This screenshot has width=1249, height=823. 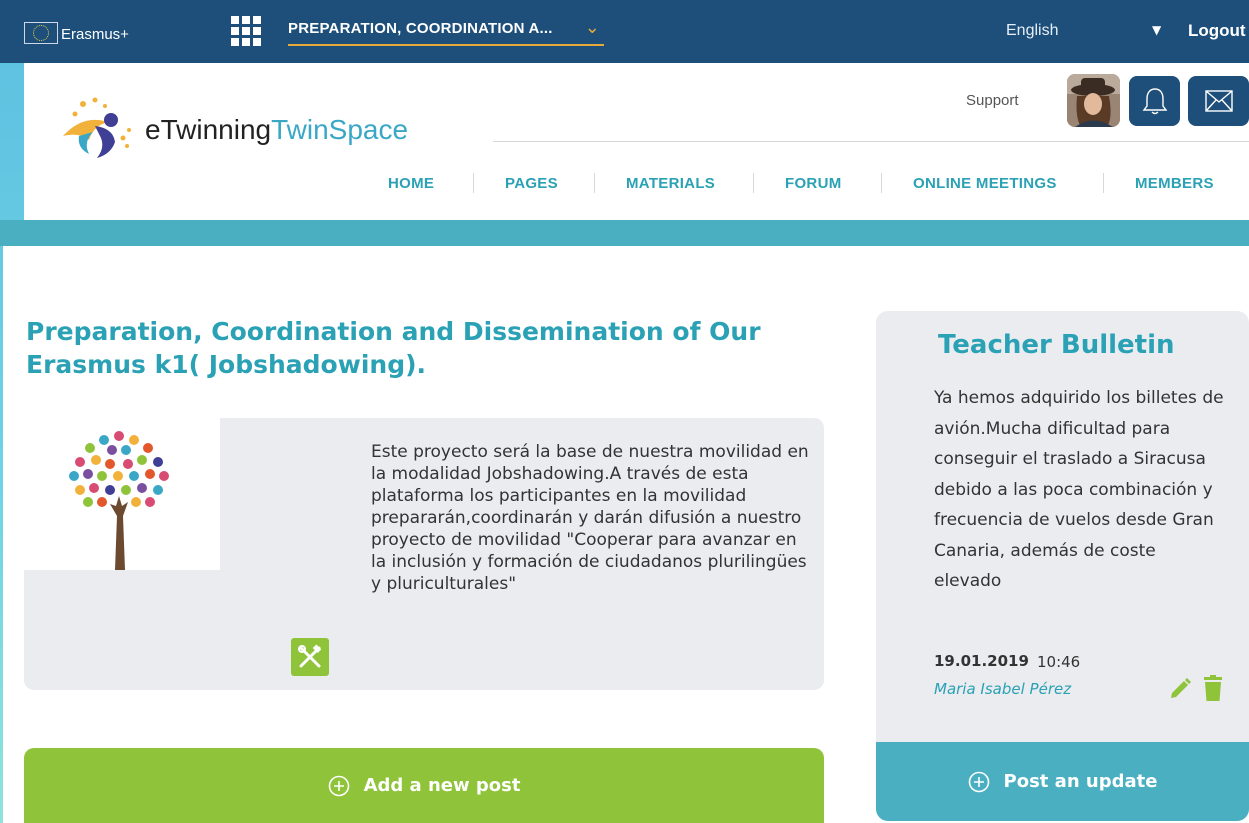 I want to click on add-post-button: Add a new post, so click(x=424, y=785).